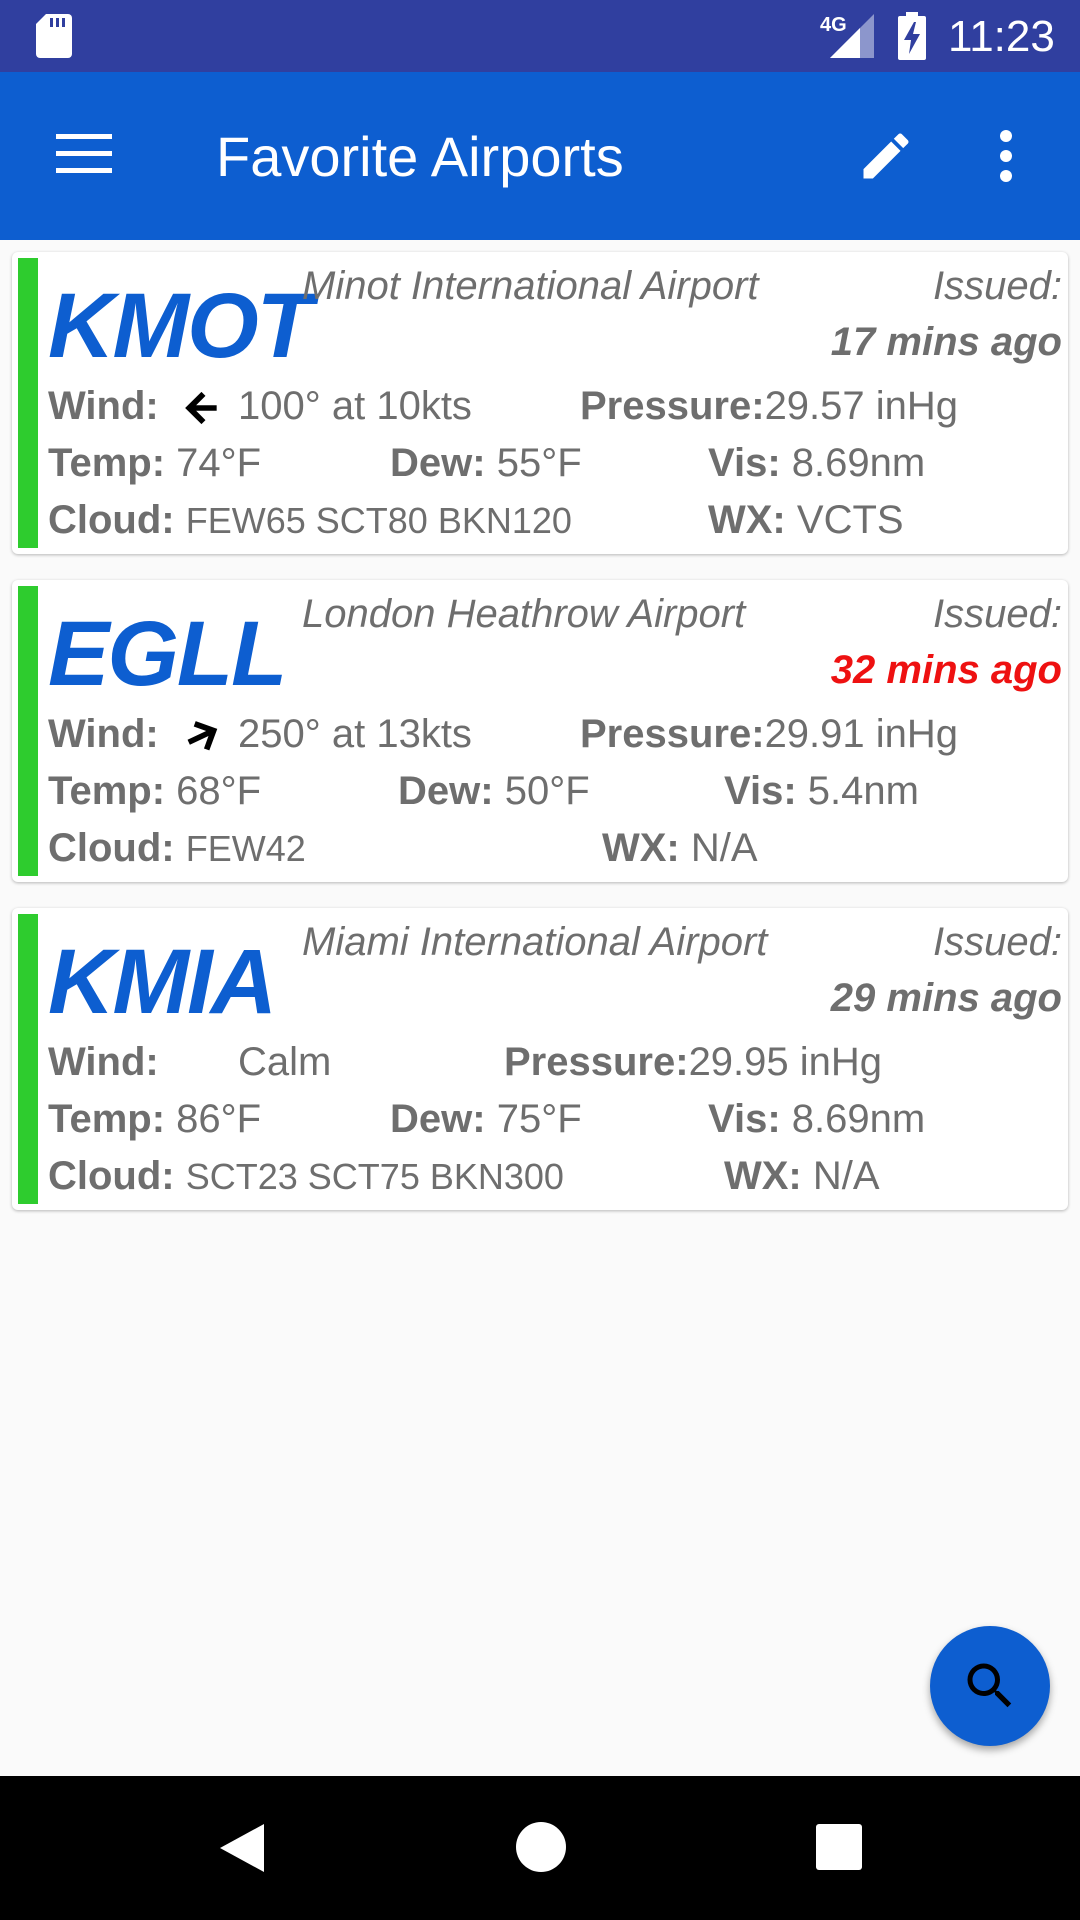 The width and height of the screenshot is (1080, 1920). Describe the element at coordinates (806, 520) in the screenshot. I see `wx-field: WX: VCTS` at that location.